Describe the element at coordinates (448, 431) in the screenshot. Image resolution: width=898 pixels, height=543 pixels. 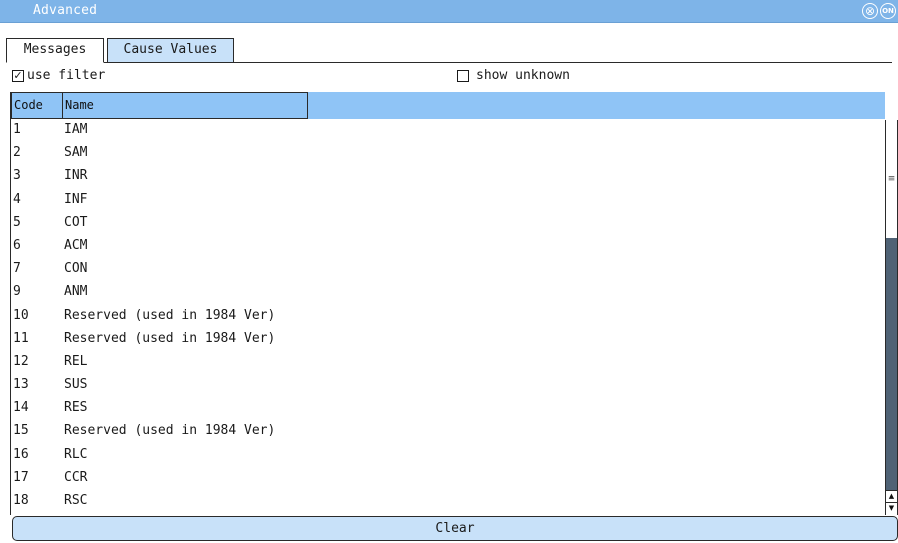
I see `table-row: 15 Reserved (used in 1984 Ver)` at that location.